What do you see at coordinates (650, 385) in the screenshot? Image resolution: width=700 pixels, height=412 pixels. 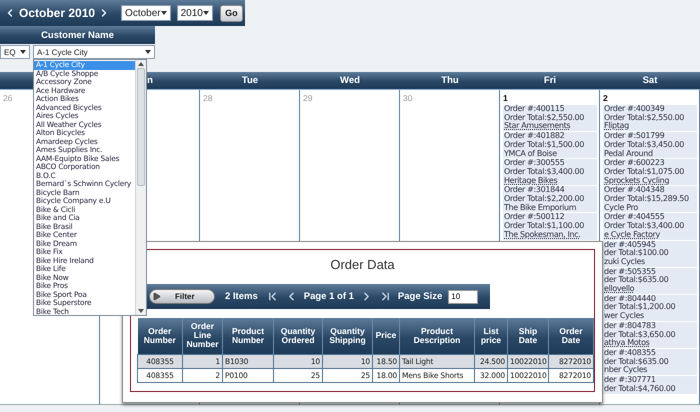 I see `order-entry: der #:307771 der Total:$4,760.00` at bounding box center [650, 385].